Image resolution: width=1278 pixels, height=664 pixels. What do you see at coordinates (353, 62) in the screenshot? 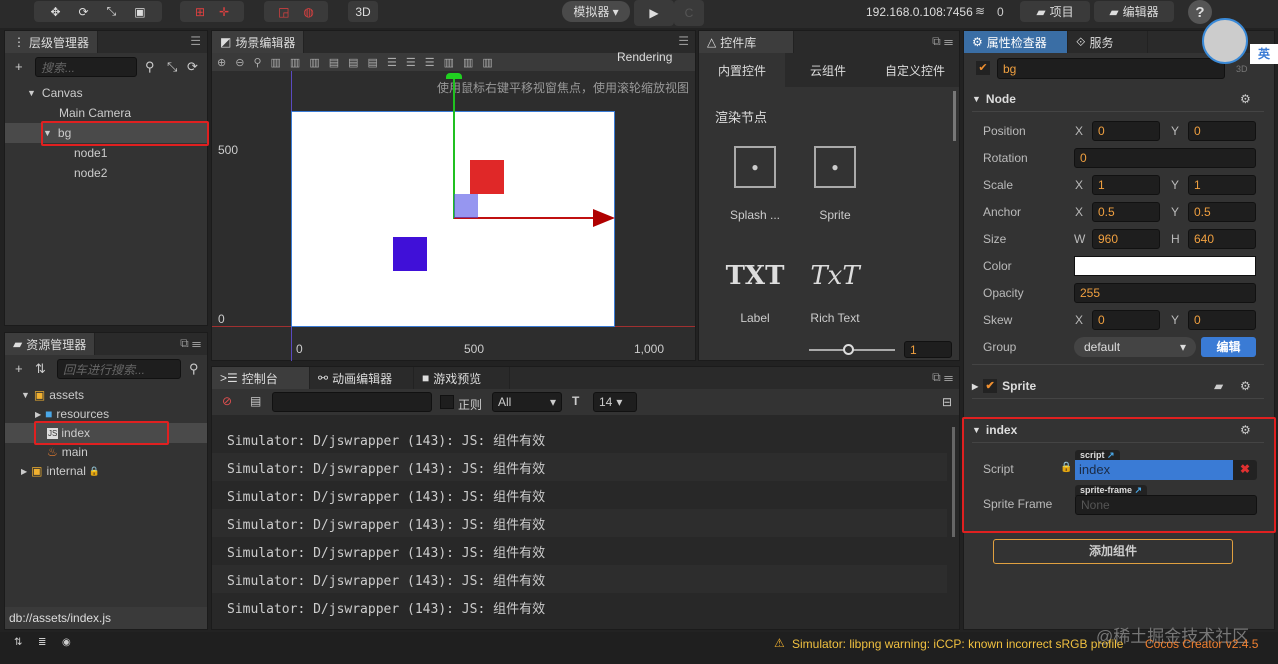
I see `align-hcenter-icon: ▤` at bounding box center [353, 62].